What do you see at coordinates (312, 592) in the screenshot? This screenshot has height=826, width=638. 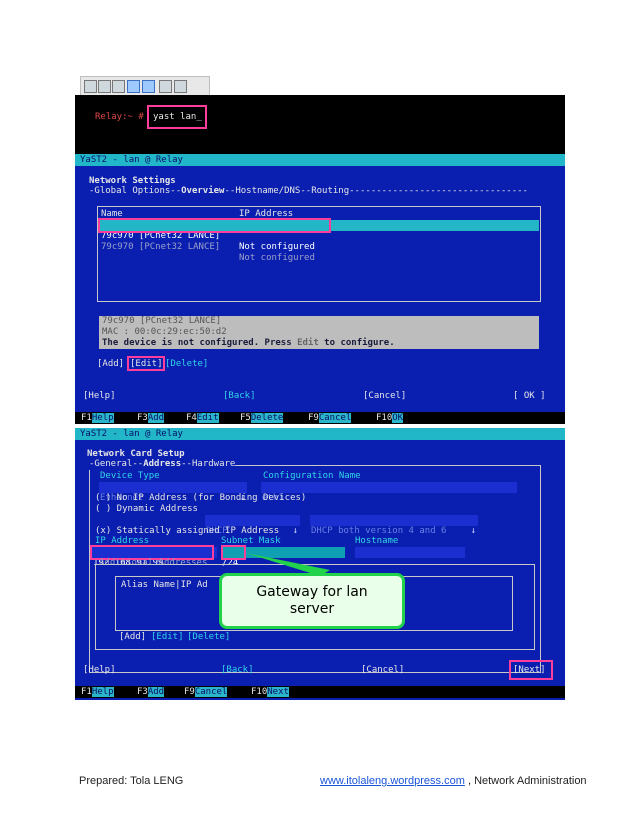 I see `callout-line-1: Gateway for lan` at bounding box center [312, 592].